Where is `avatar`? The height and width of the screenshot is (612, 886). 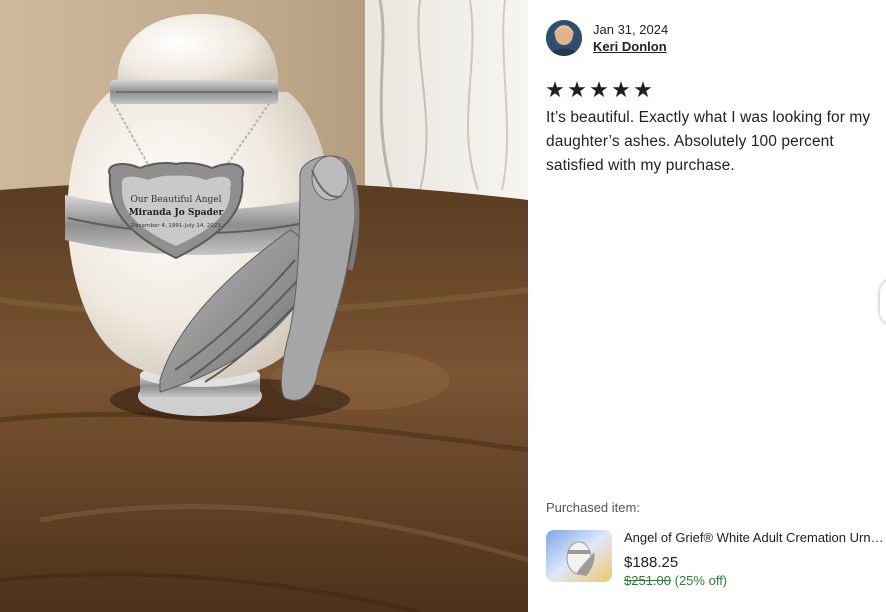
avatar is located at coordinates (564, 38).